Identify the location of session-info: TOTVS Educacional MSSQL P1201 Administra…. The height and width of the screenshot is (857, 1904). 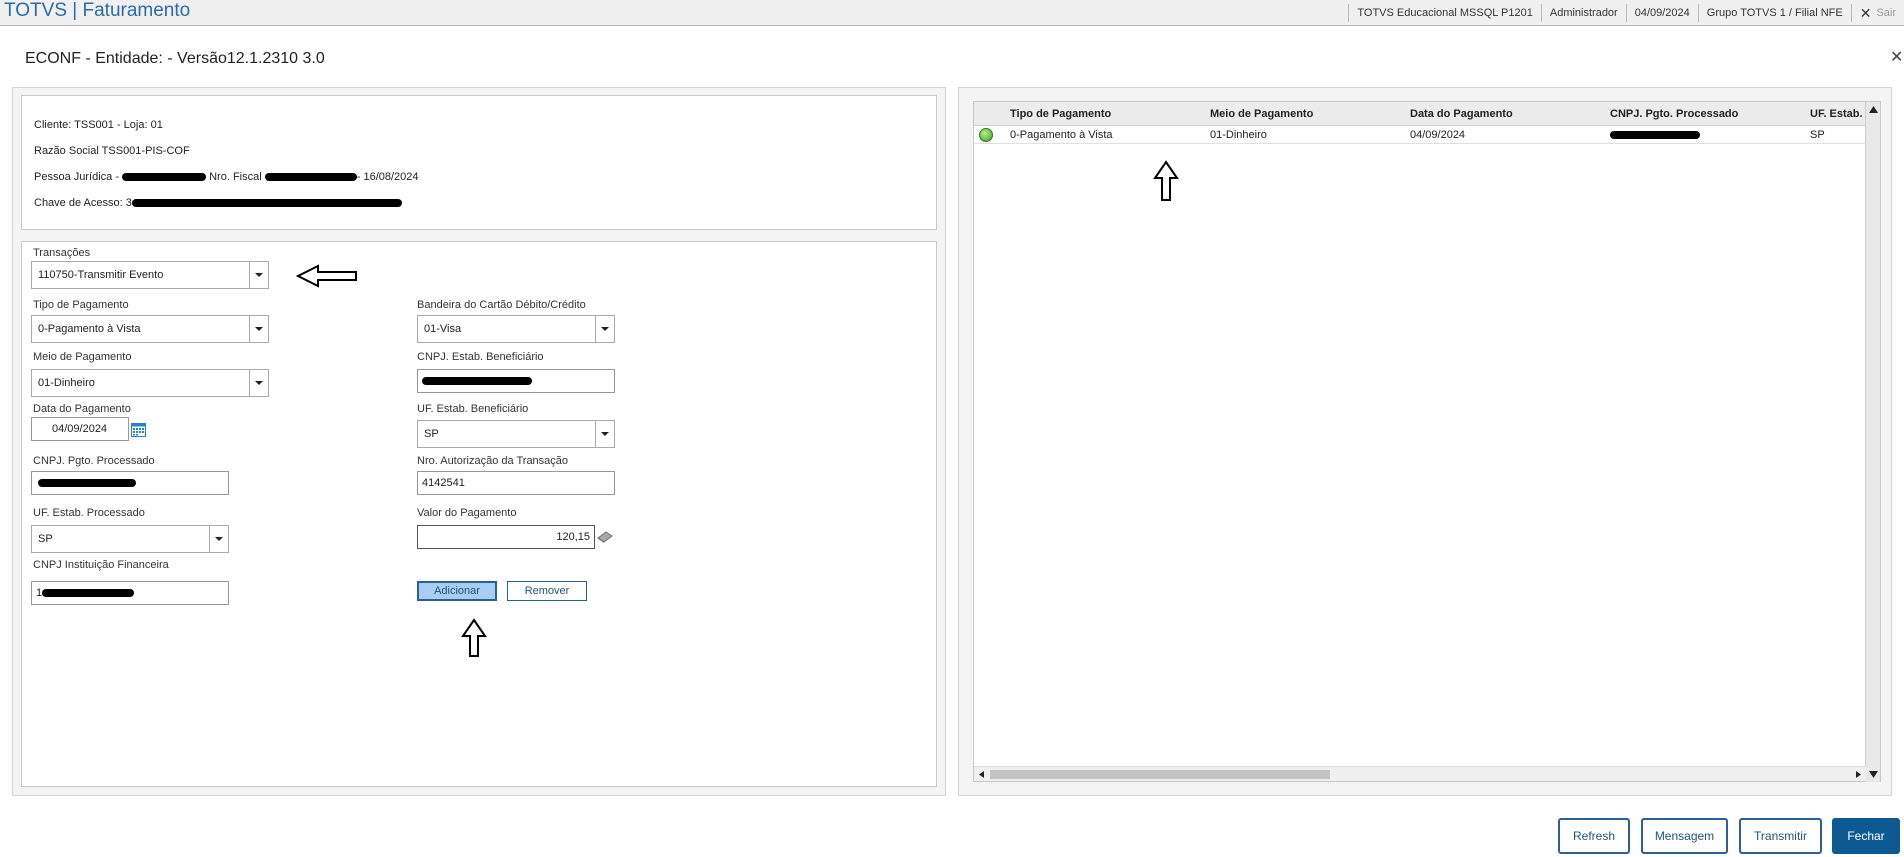
(1626, 13).